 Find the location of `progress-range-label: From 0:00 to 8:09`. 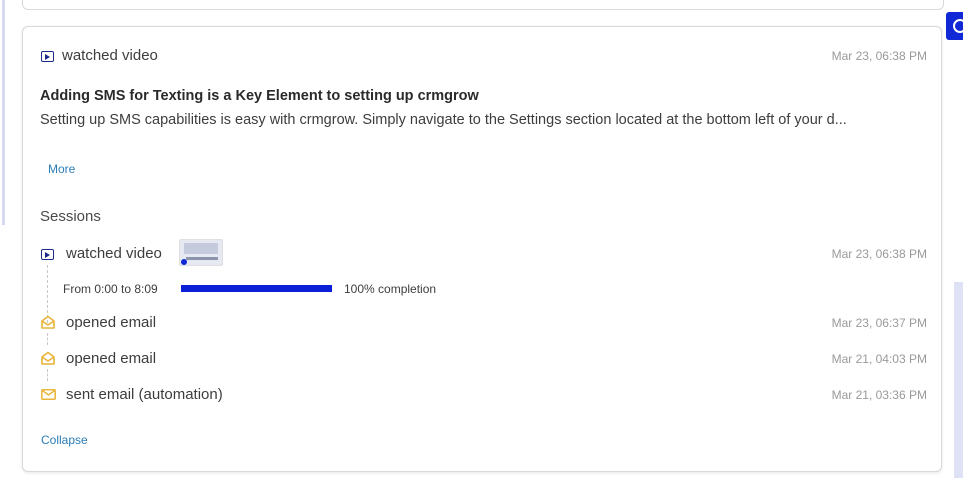

progress-range-label: From 0:00 to 8:09 is located at coordinates (110, 289).